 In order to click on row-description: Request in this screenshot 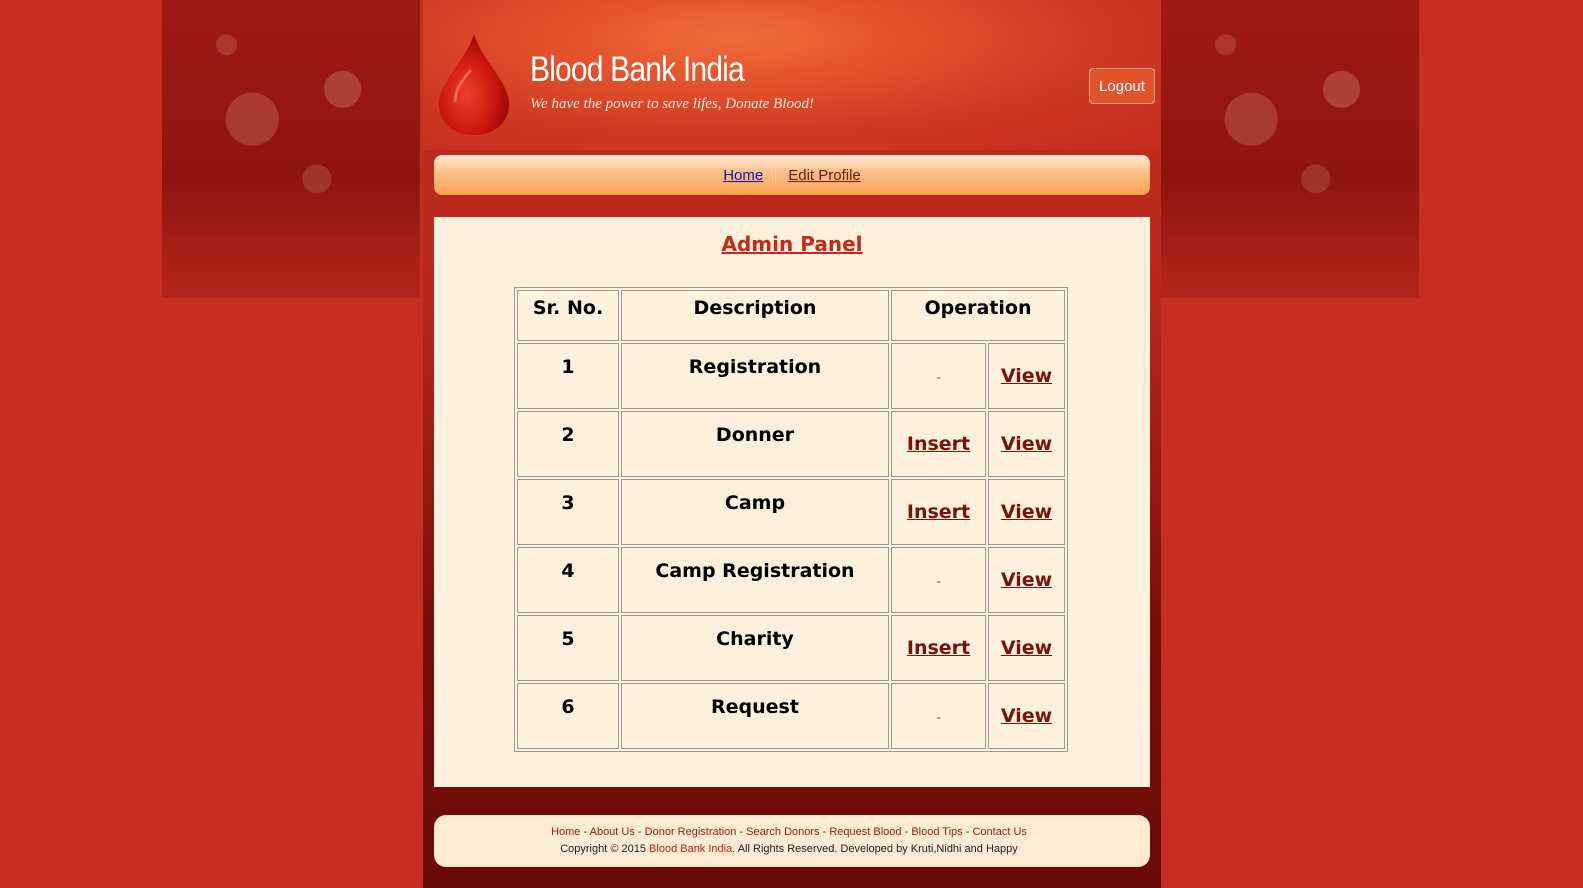, I will do `click(755, 716)`.